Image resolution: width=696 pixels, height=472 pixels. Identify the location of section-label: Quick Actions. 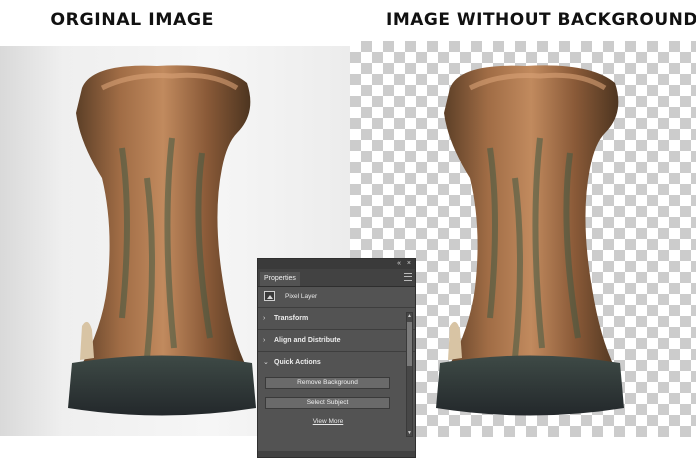
(297, 362).